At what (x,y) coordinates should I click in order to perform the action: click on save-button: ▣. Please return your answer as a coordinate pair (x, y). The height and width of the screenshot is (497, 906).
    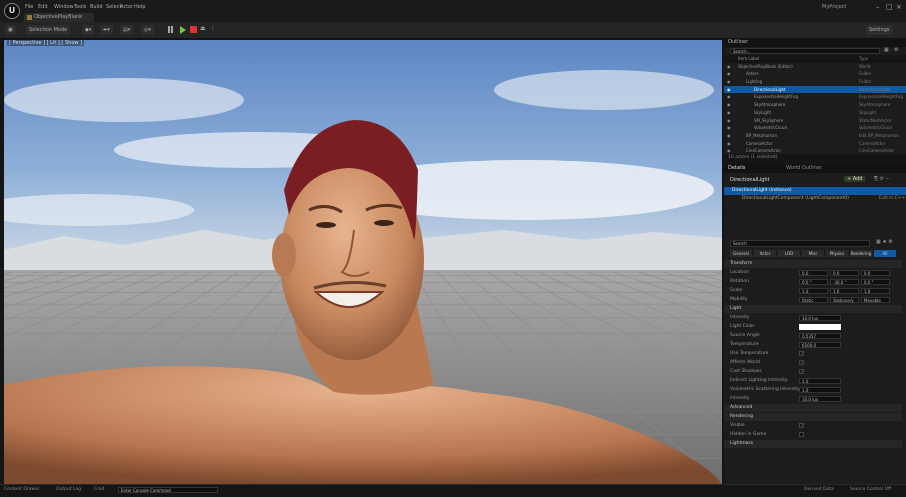
    Looking at the image, I should click on (10, 30).